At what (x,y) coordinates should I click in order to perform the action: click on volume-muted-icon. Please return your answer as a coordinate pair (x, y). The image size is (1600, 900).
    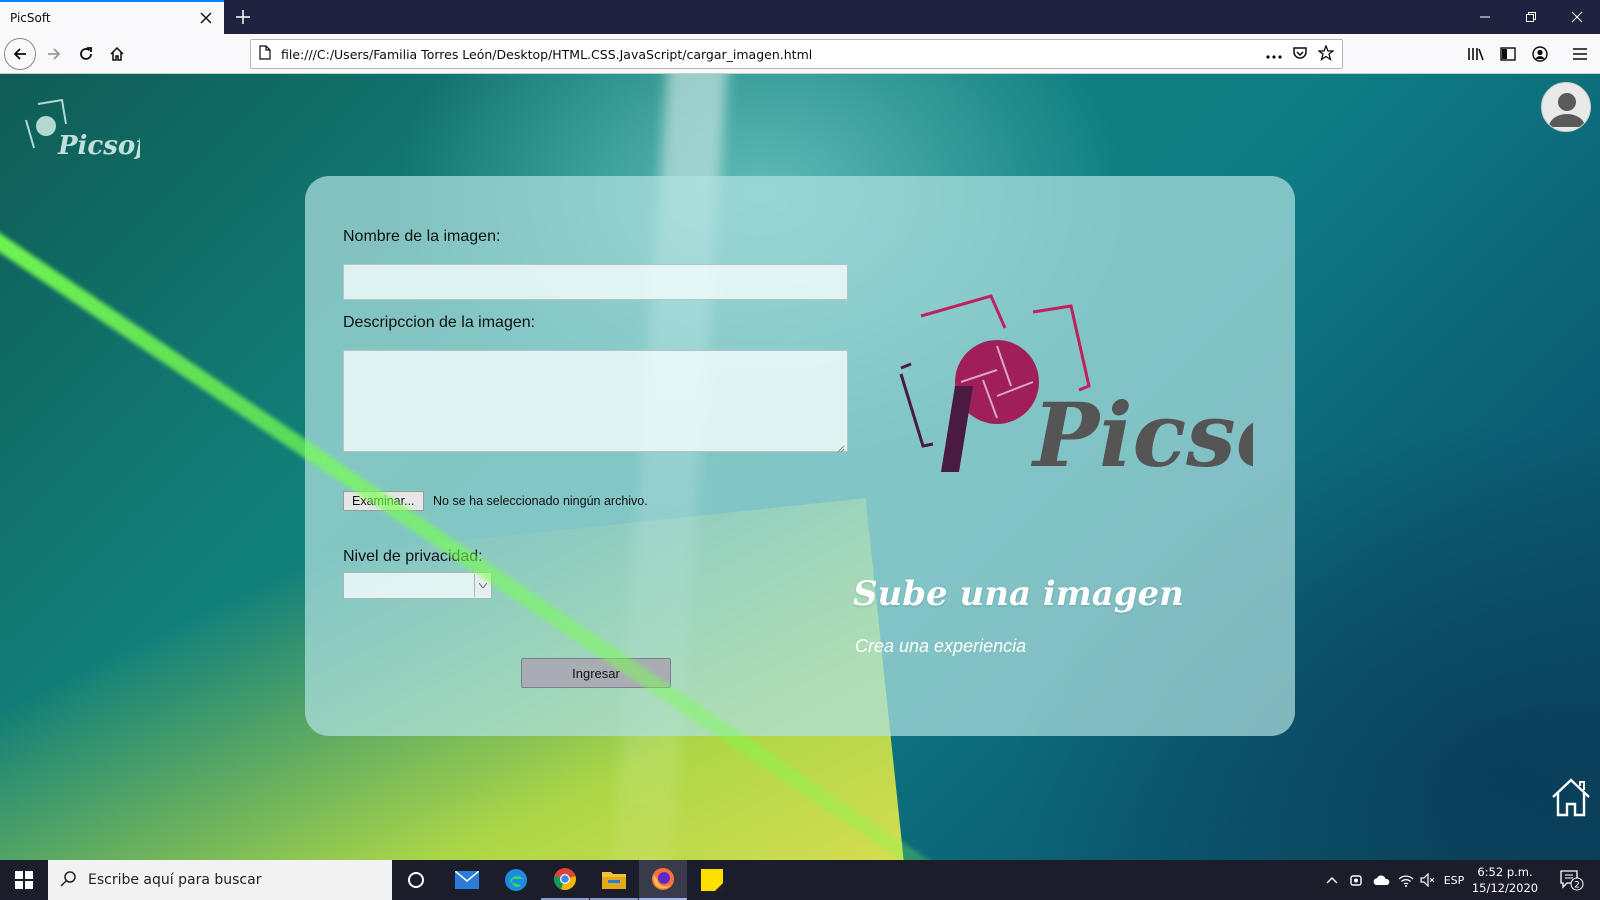
    Looking at the image, I should click on (1428, 880).